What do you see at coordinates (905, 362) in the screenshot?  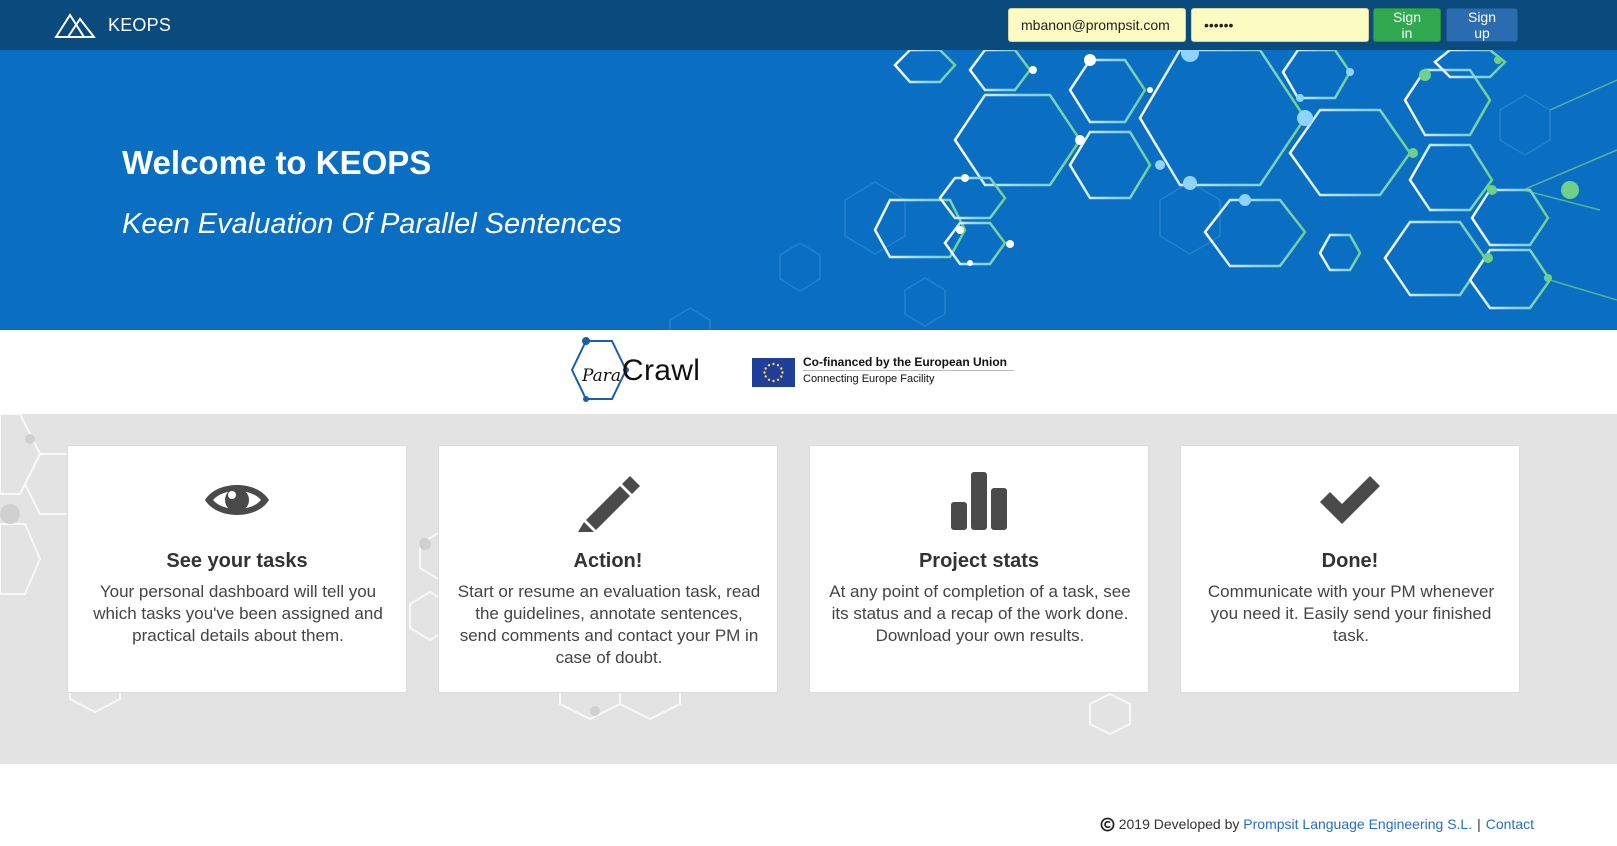 I see `eu-cofinanced-text: Co-financed by the European Union` at bounding box center [905, 362].